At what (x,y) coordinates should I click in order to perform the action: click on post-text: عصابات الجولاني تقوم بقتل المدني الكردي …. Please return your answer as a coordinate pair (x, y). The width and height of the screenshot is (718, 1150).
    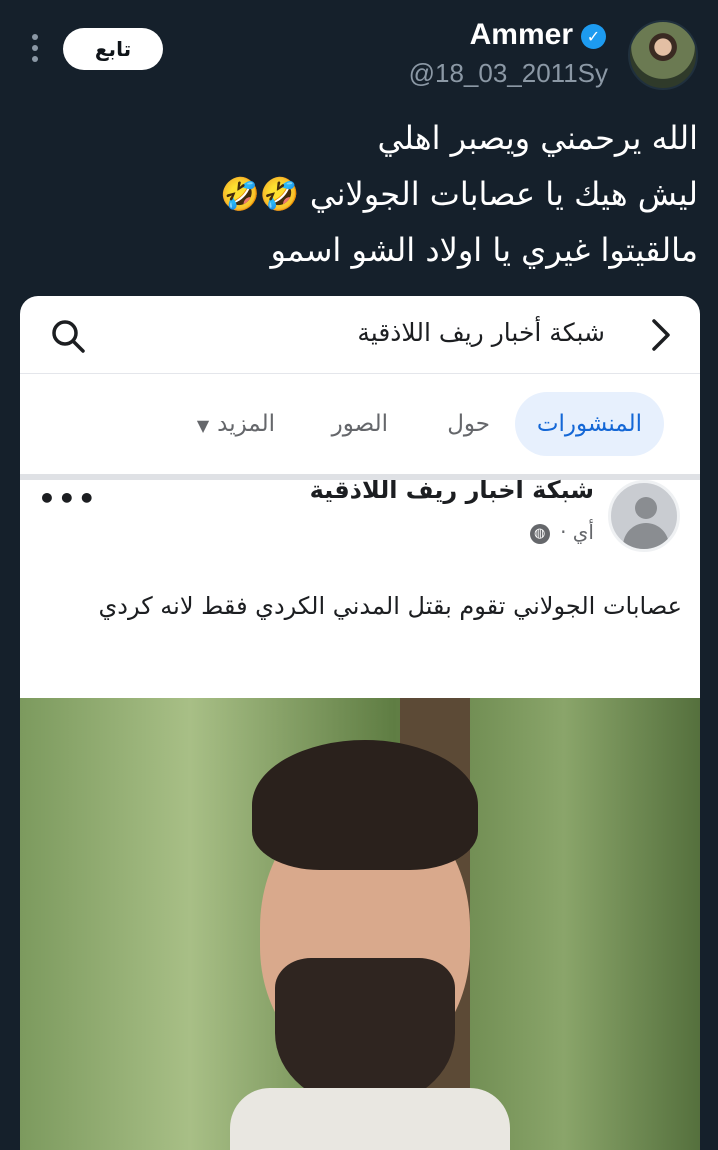
    Looking at the image, I should click on (390, 606).